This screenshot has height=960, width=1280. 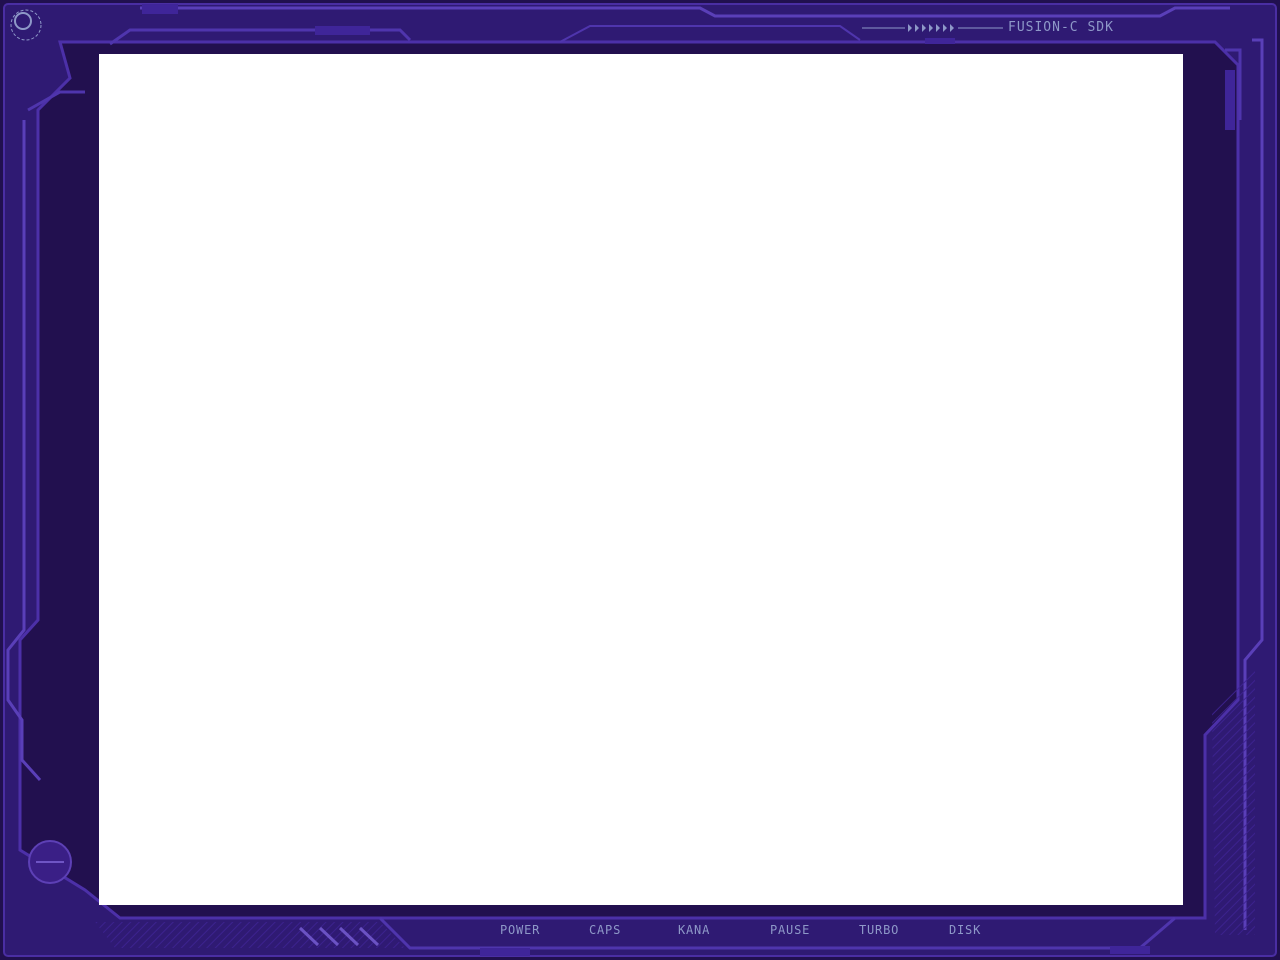 What do you see at coordinates (27, 28) in the screenshot?
I see `power-ring-icon` at bounding box center [27, 28].